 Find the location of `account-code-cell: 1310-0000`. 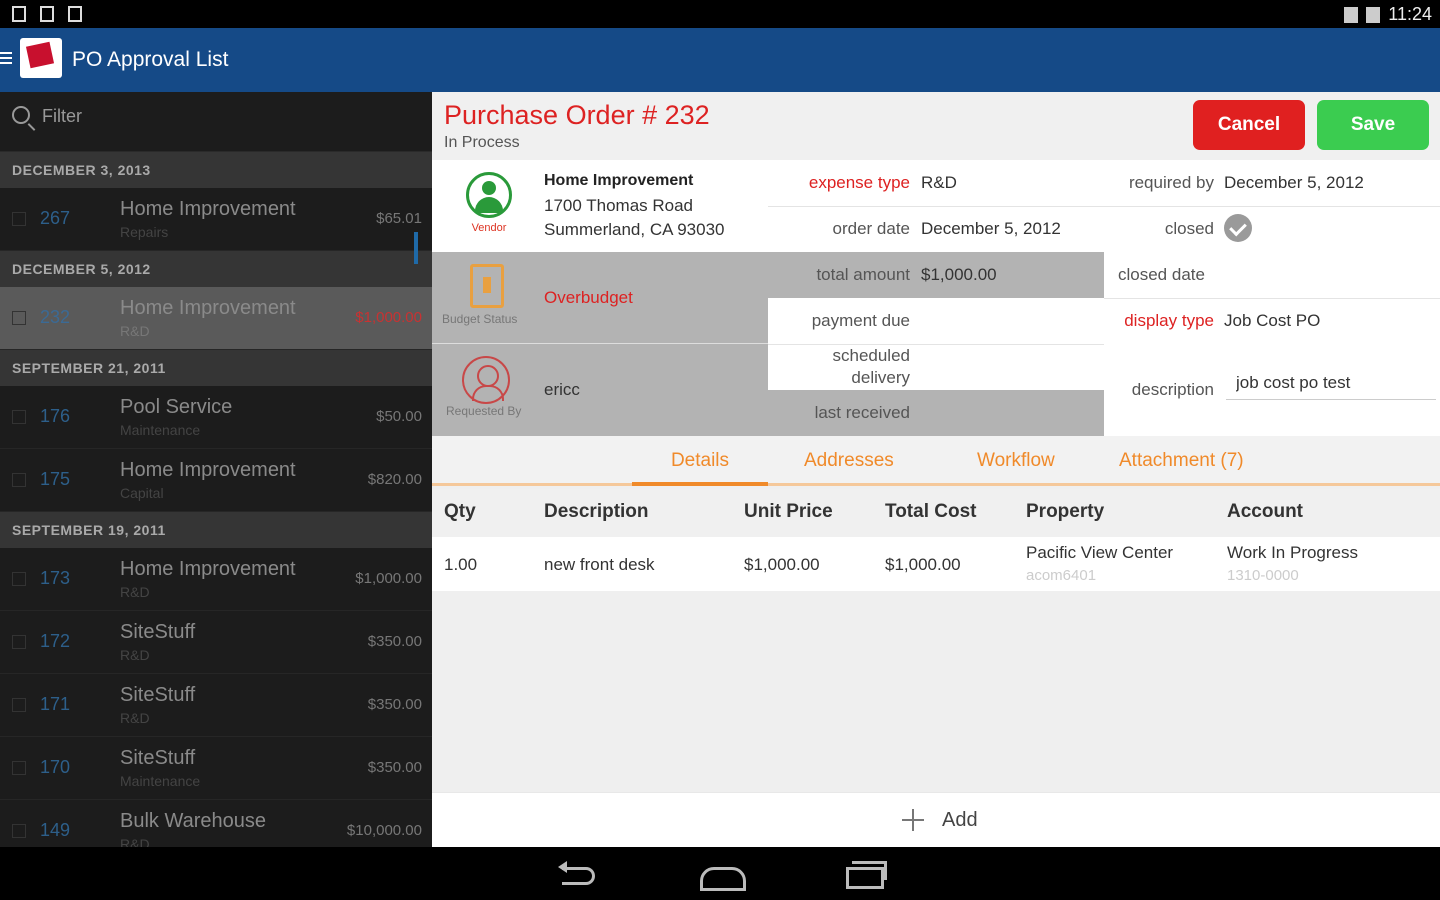

account-code-cell: 1310-0000 is located at coordinates (1263, 575).